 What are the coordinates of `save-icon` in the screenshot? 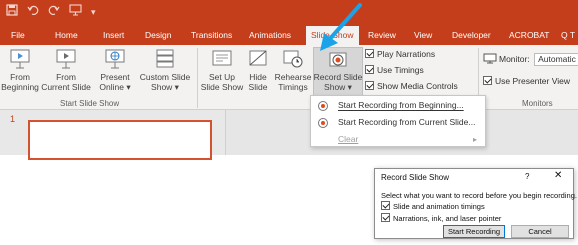 It's located at (12, 12).